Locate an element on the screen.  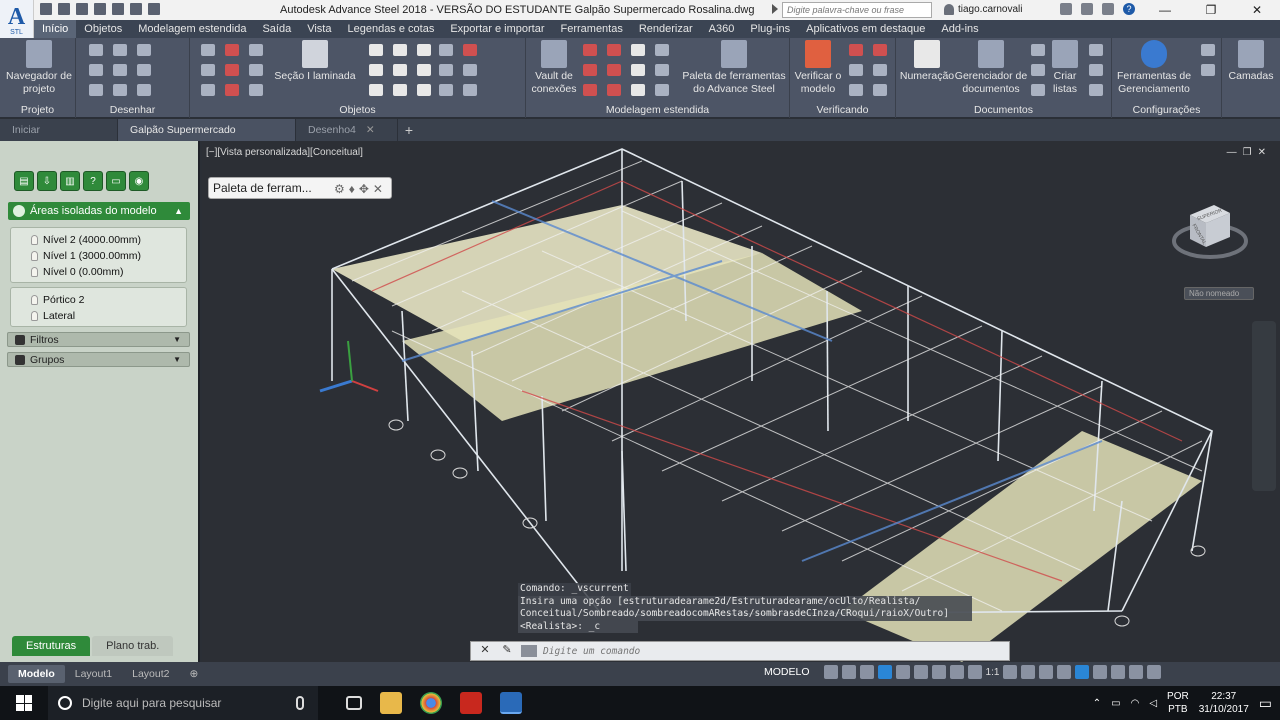
document-manager-button: Gerenciador de documentos is located at coordinates (991, 68).